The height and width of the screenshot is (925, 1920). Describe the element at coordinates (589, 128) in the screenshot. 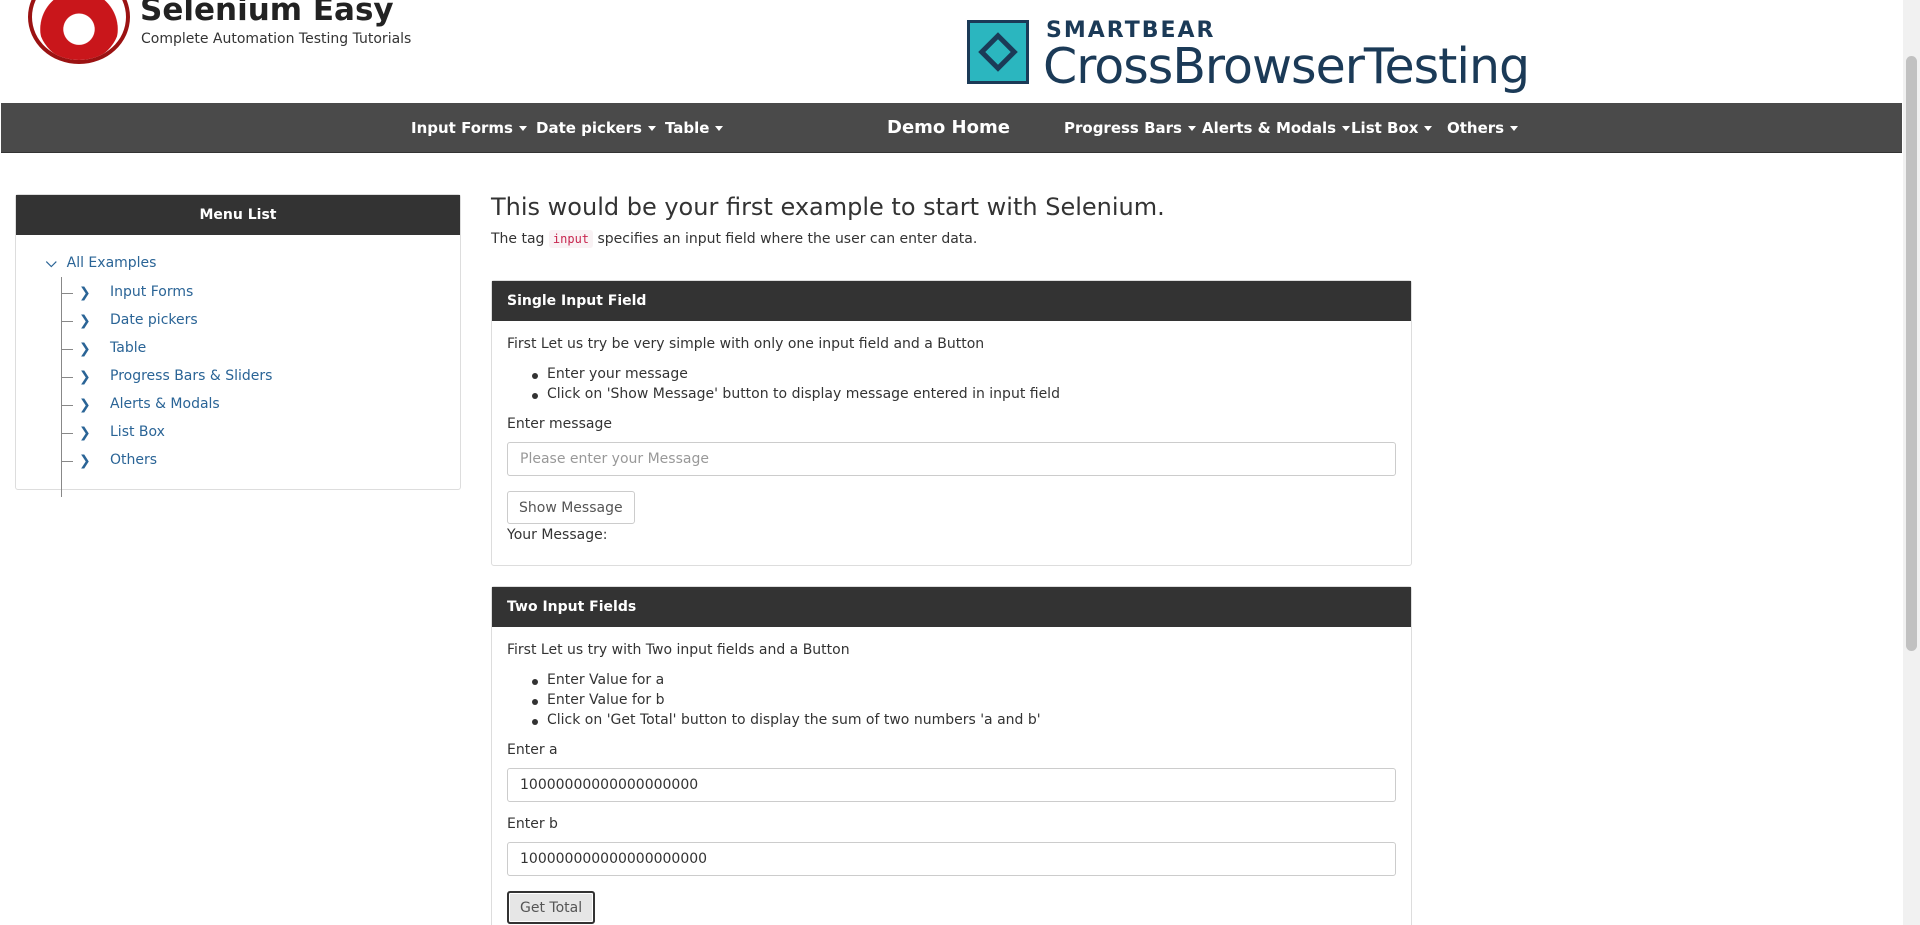

I see `nav-label: Date pickers` at that location.